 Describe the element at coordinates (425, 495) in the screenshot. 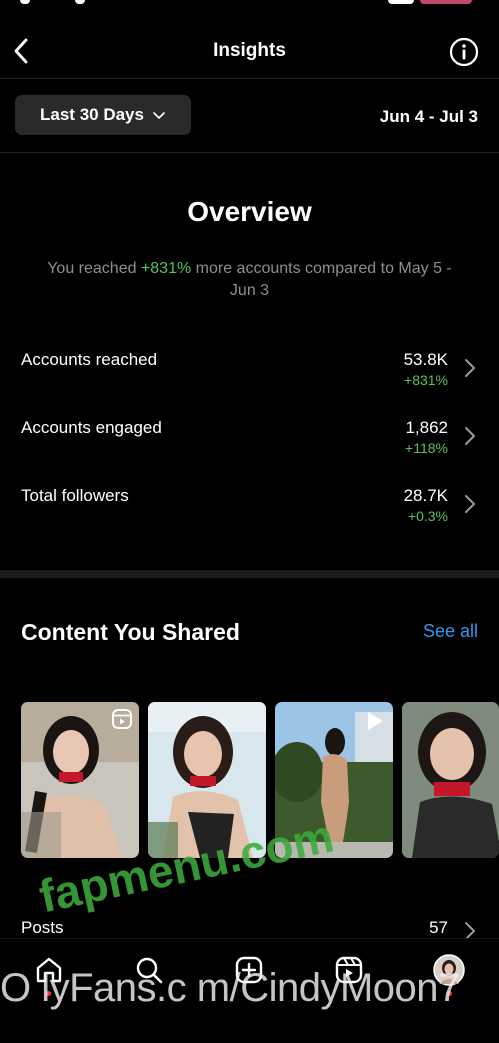

I see `metric-value: 28.7K` at that location.